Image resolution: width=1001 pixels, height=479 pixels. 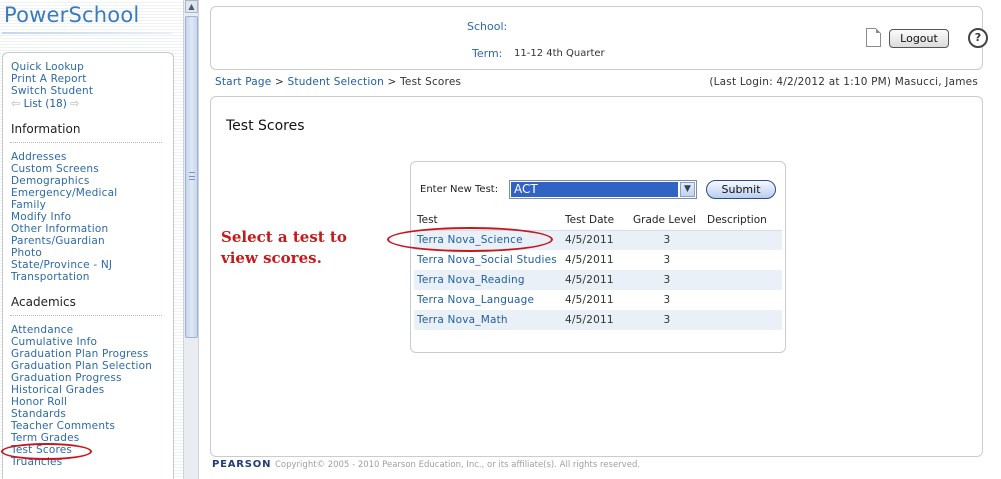 What do you see at coordinates (52, 91) in the screenshot?
I see `nav-switch-student: Switch Student` at bounding box center [52, 91].